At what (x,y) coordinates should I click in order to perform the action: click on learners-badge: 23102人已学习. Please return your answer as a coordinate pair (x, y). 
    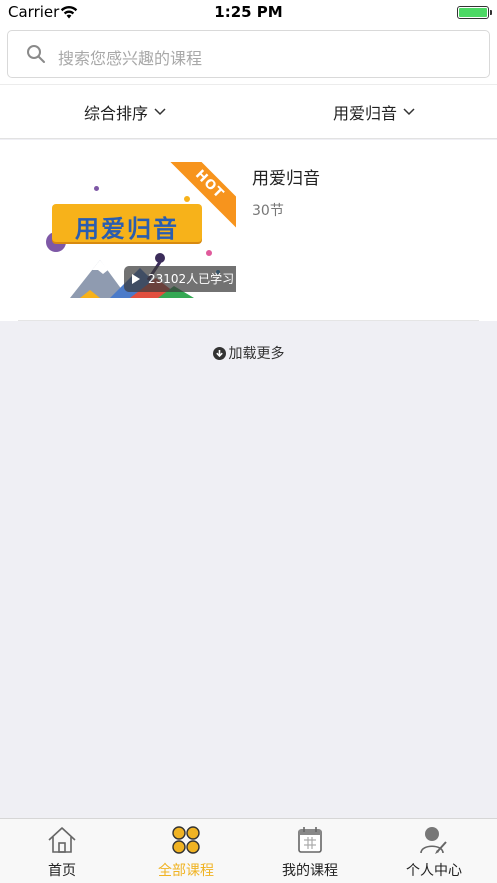
    Looking at the image, I should click on (180, 279).